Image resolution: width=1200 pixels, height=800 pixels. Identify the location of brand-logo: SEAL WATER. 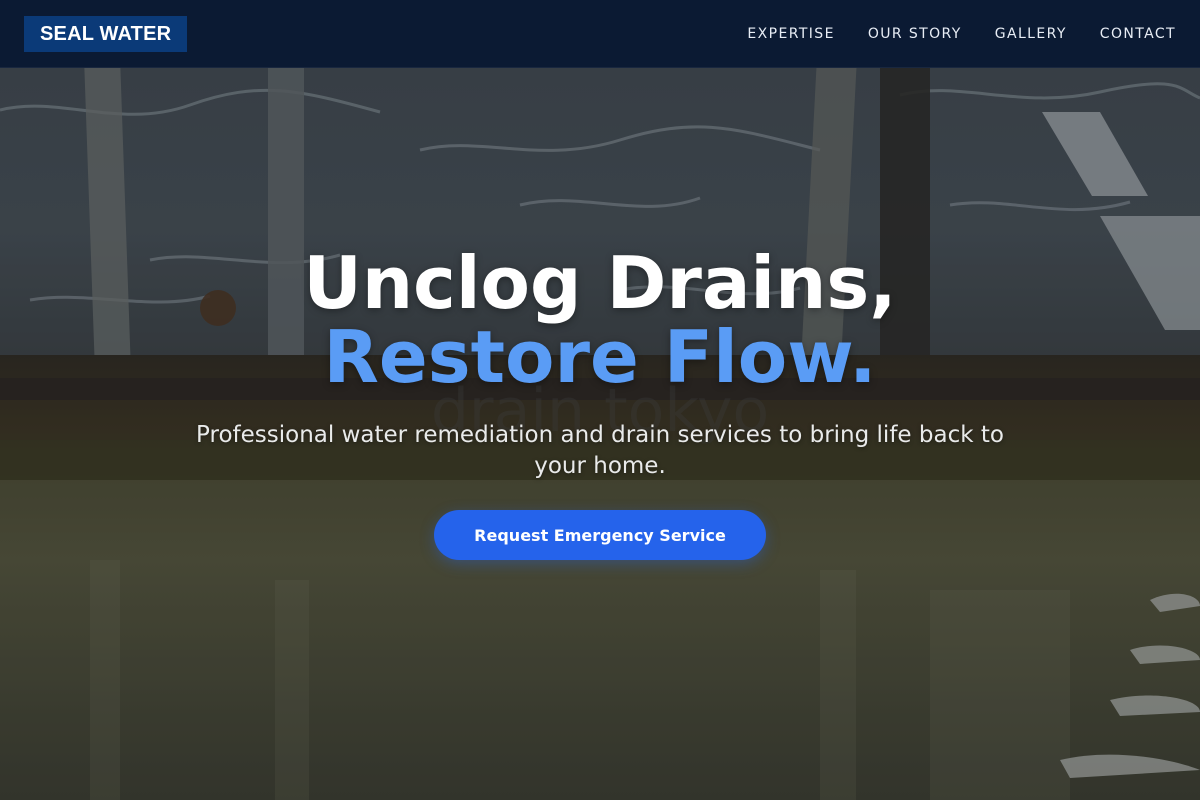
(106, 33).